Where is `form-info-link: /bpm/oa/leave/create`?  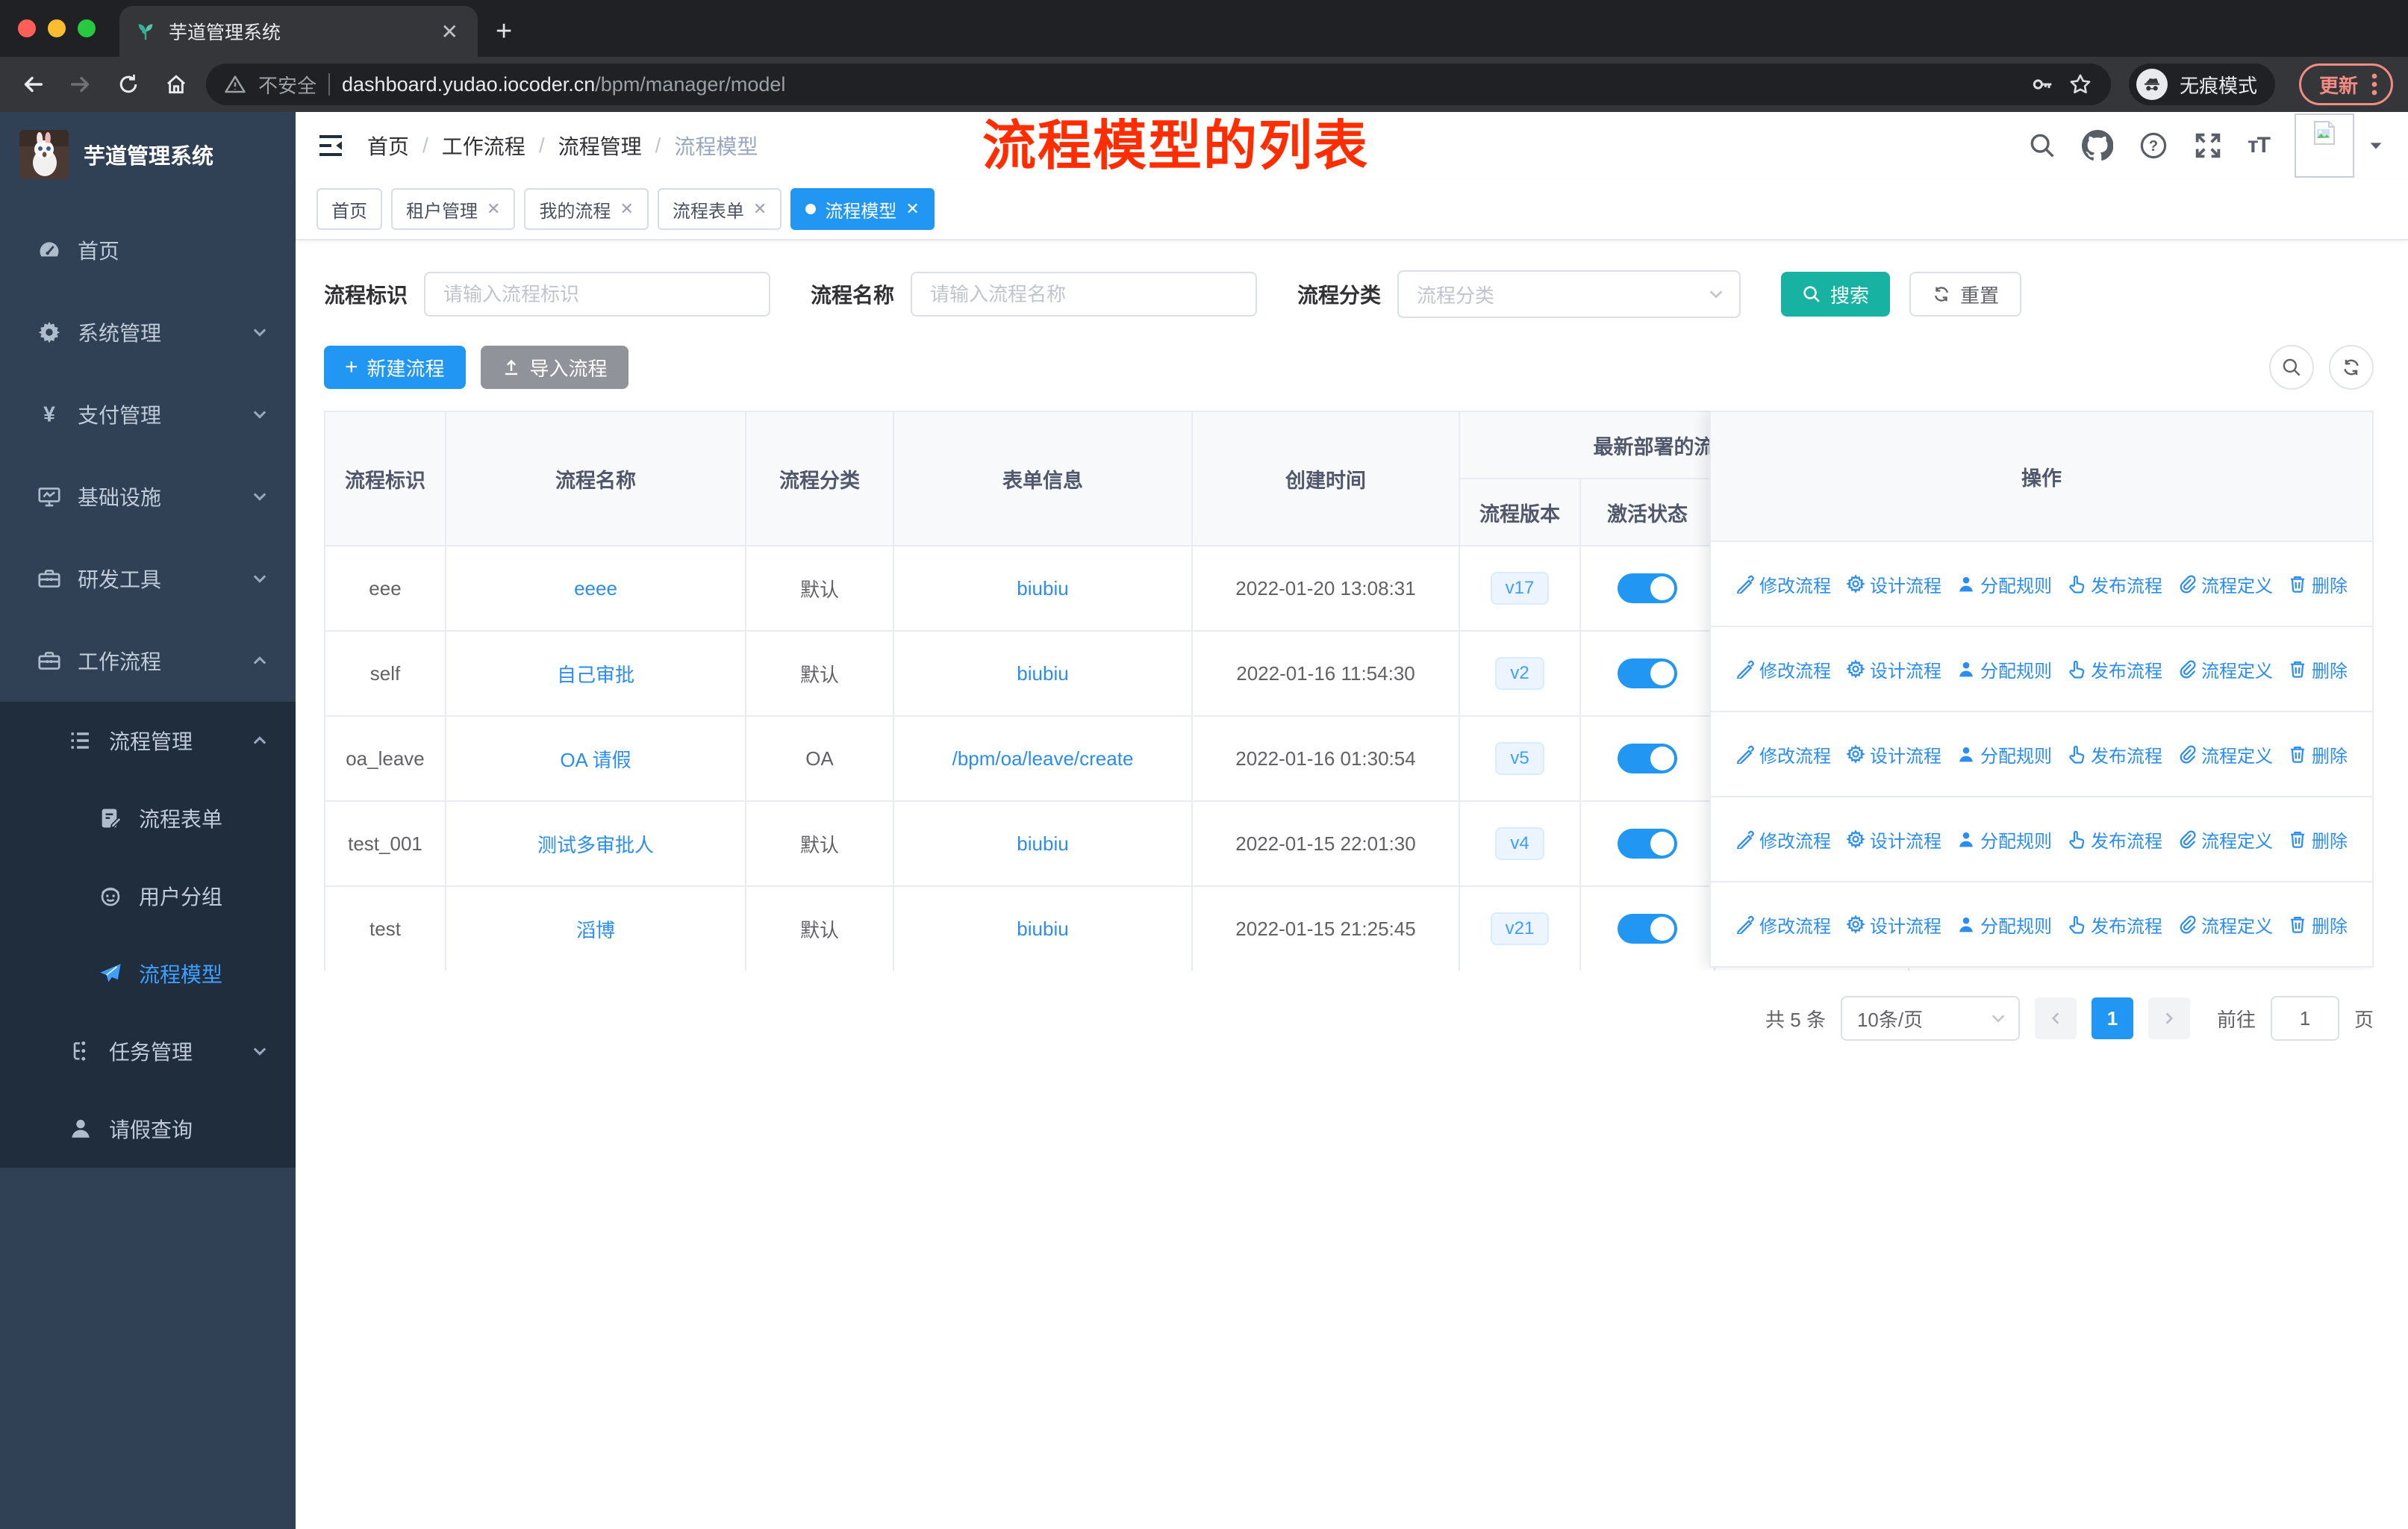 form-info-link: /bpm/oa/leave/create is located at coordinates (1043, 758).